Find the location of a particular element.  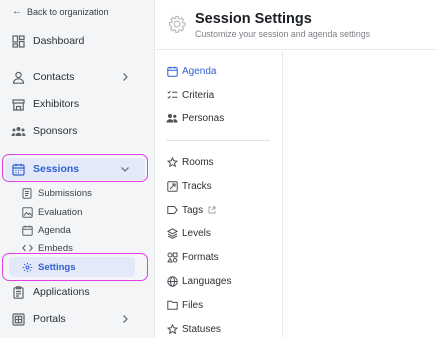

subitem-label: Agenda is located at coordinates (54, 230).